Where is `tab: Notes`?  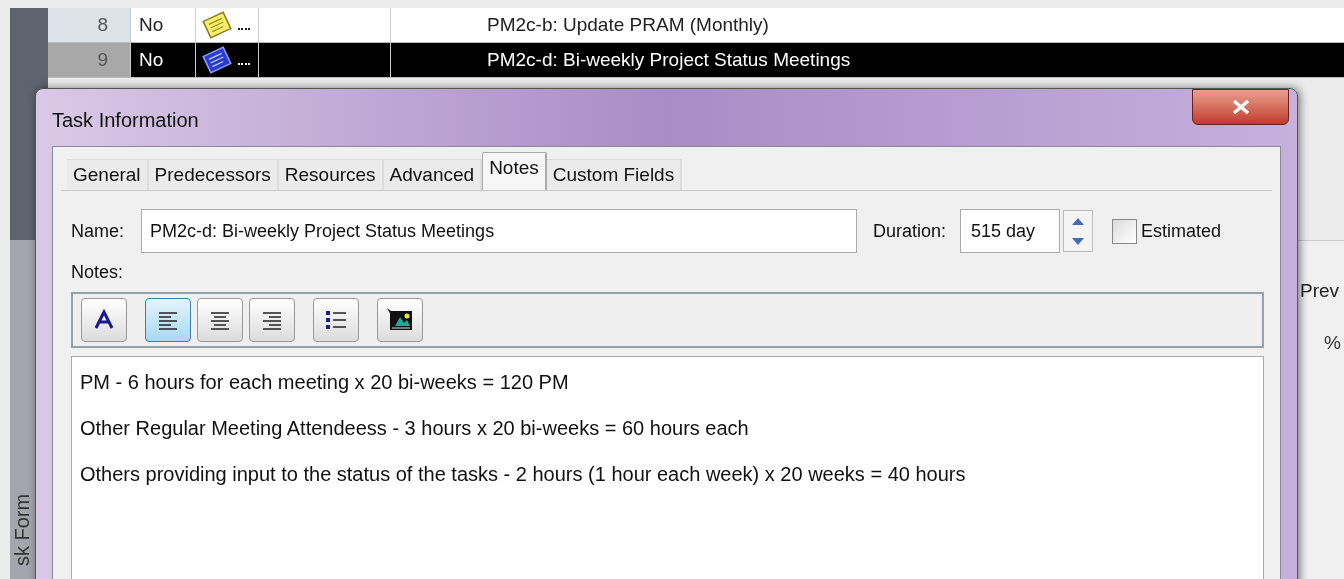 tab: Notes is located at coordinates (514, 171).